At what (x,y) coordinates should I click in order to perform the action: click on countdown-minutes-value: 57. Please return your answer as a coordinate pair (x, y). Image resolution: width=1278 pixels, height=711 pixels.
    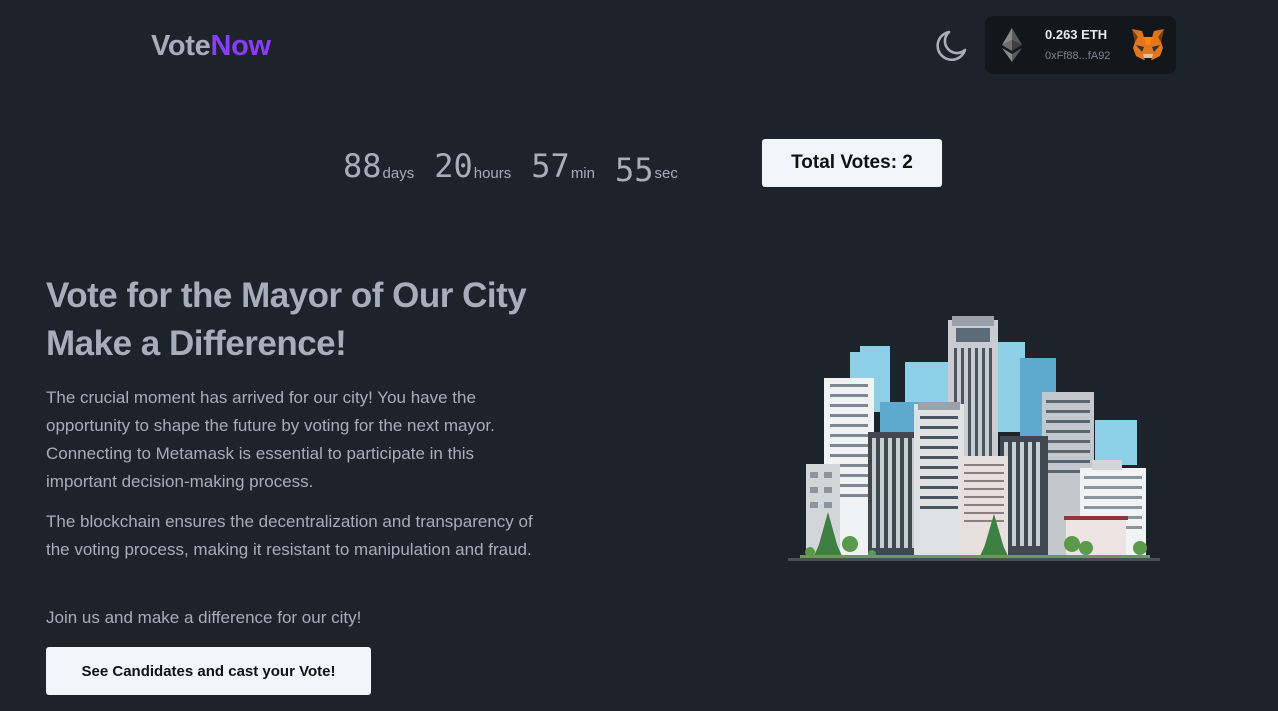
    Looking at the image, I should click on (550, 166).